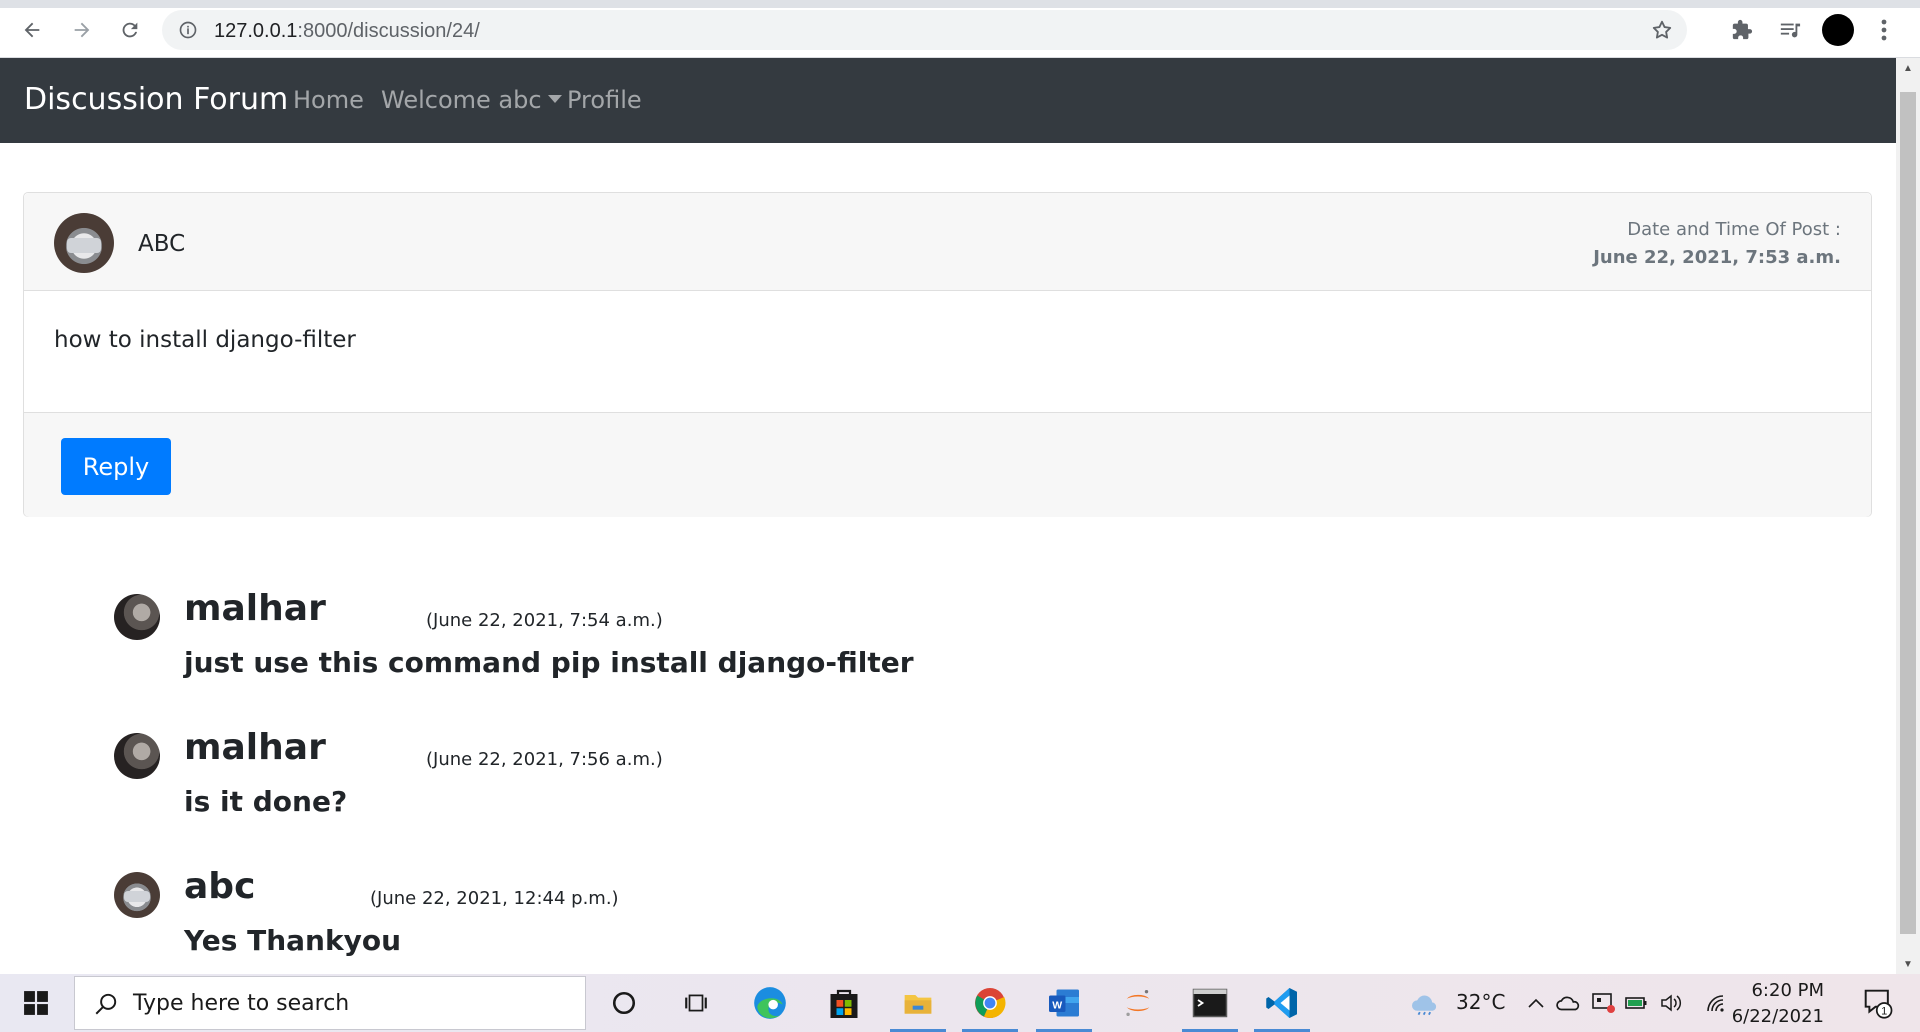  What do you see at coordinates (1425, 1003) in the screenshot?
I see `weather-cloud-icon` at bounding box center [1425, 1003].